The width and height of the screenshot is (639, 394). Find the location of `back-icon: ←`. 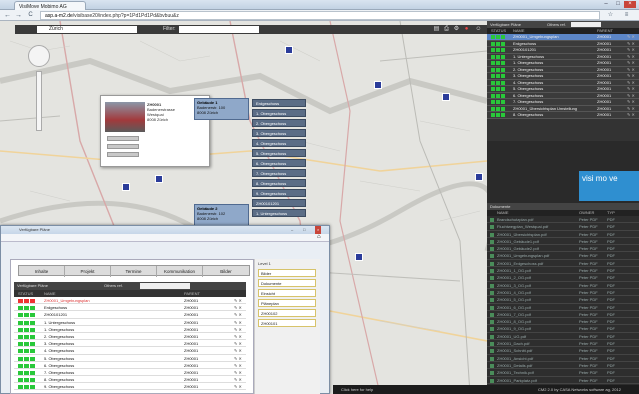

back-icon: ← is located at coordinates (7, 15).